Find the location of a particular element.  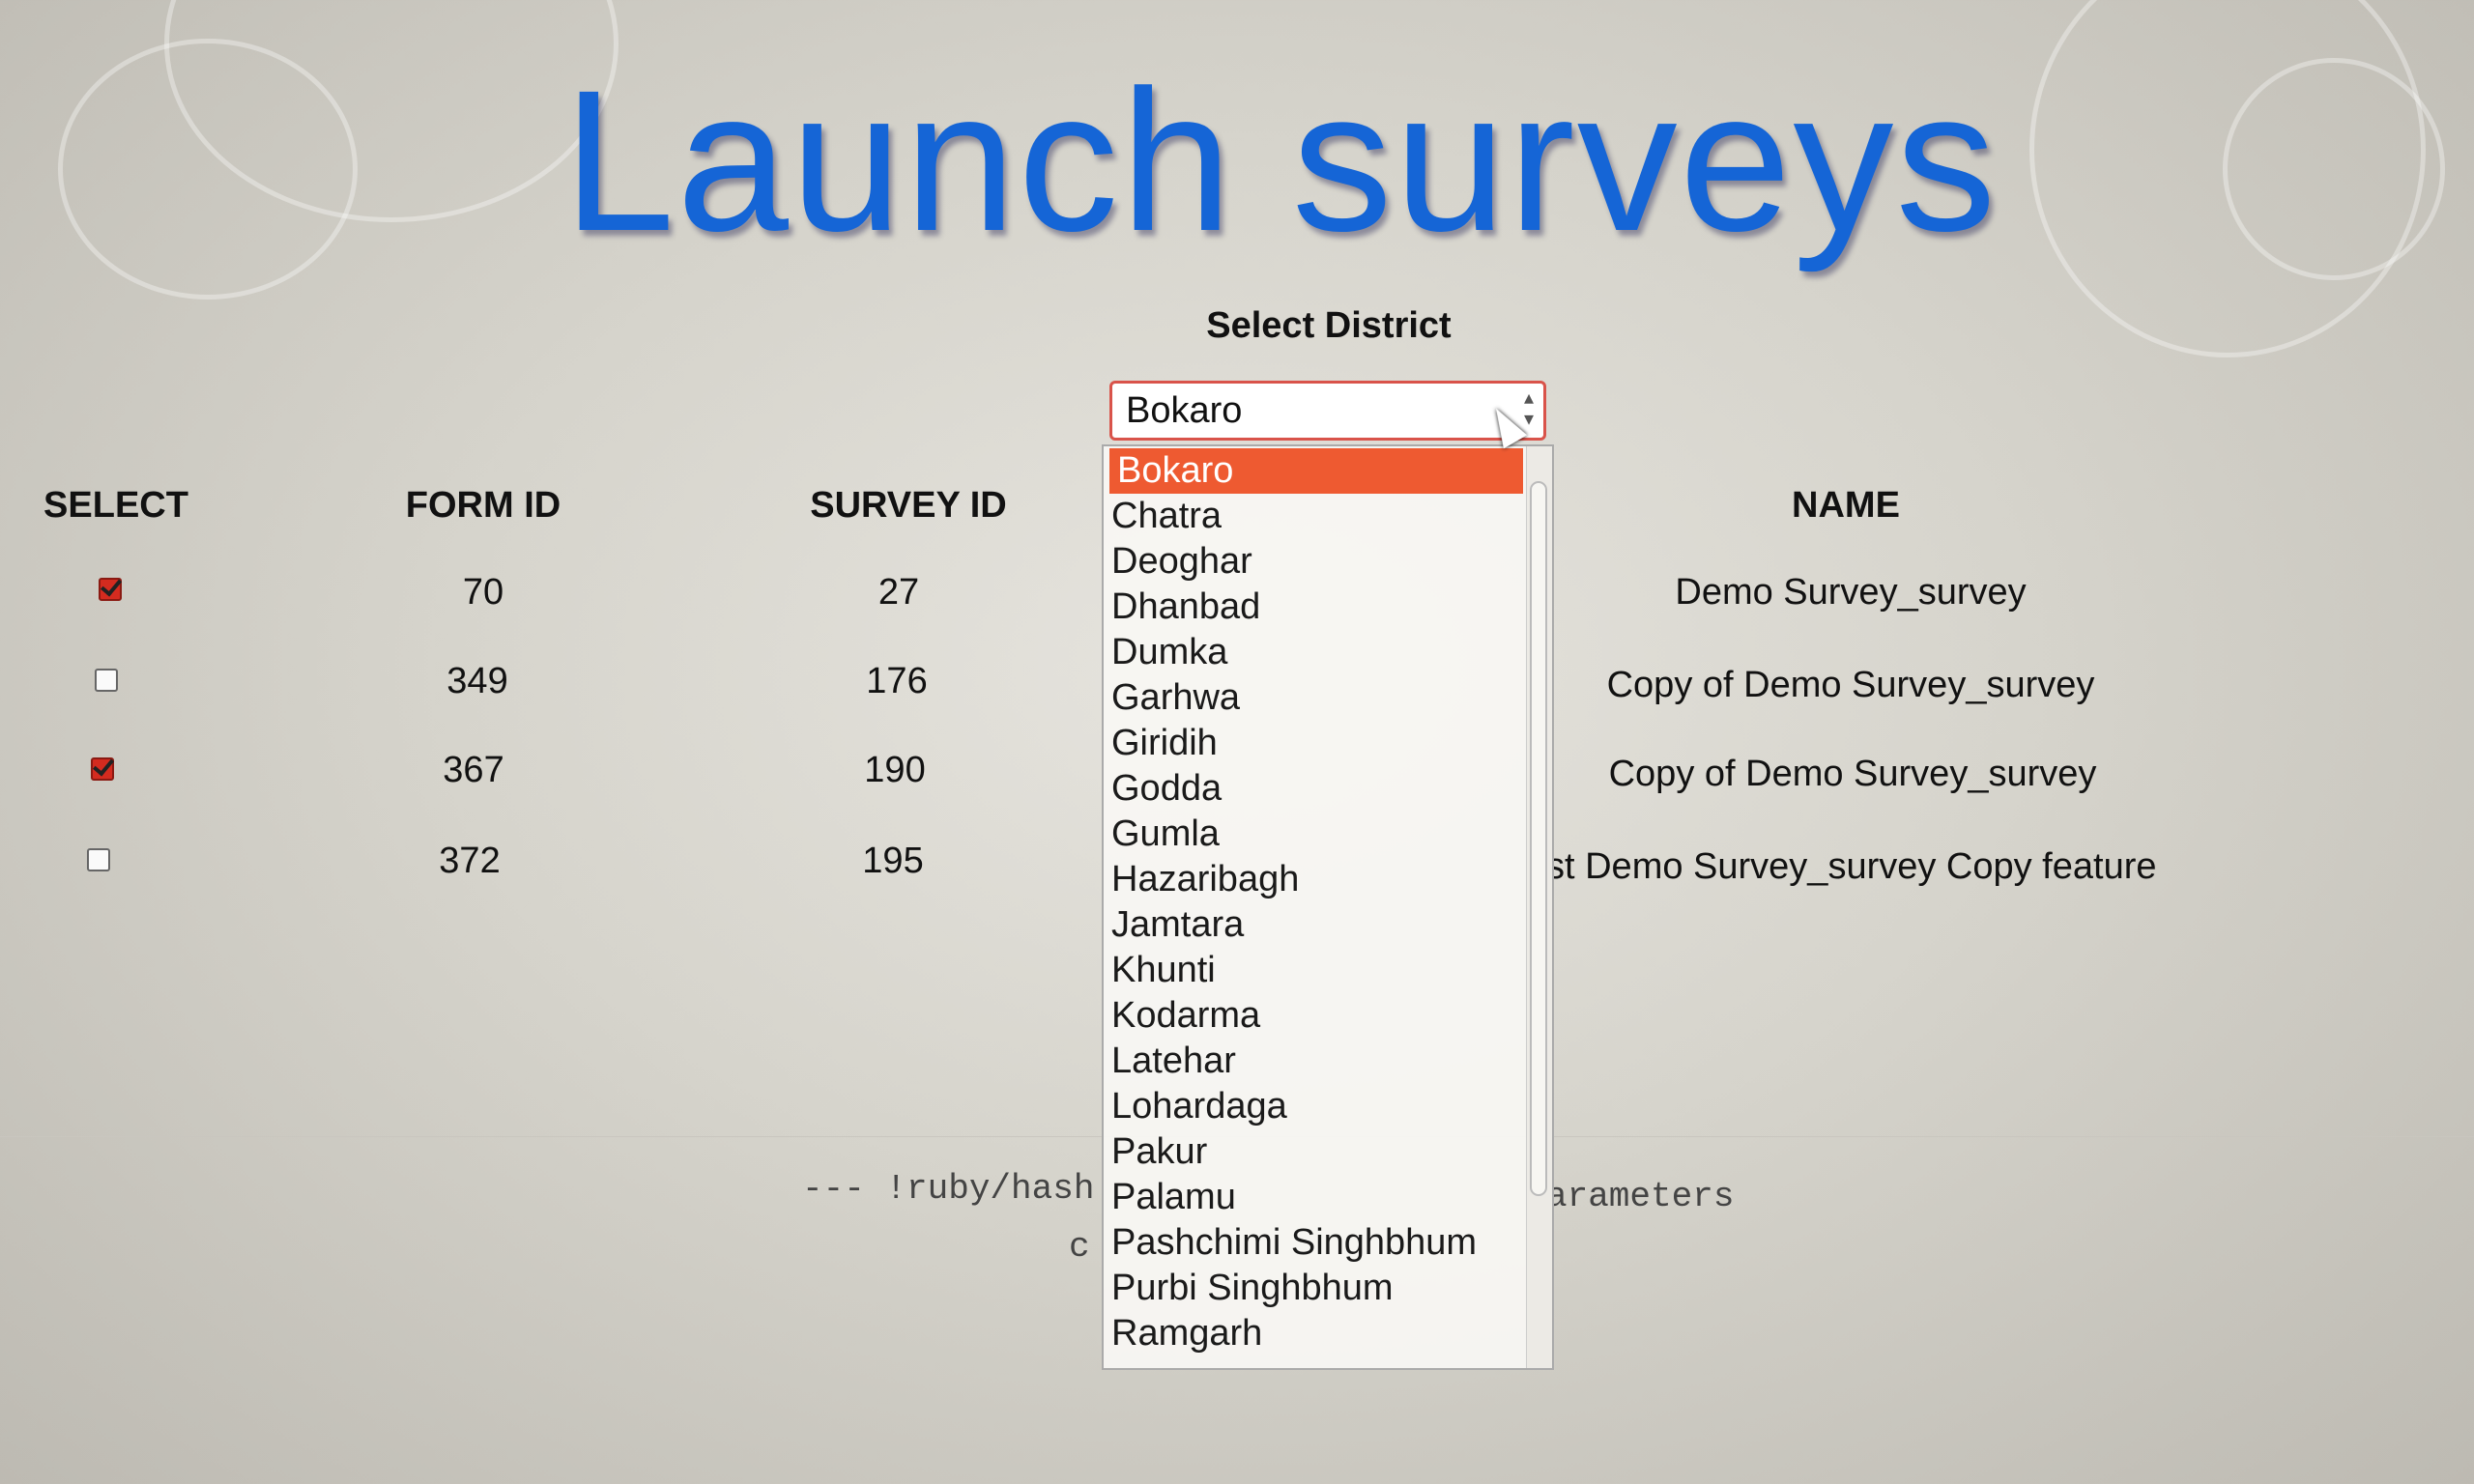

dropdown-option: Hazaribagh is located at coordinates (1328, 880).